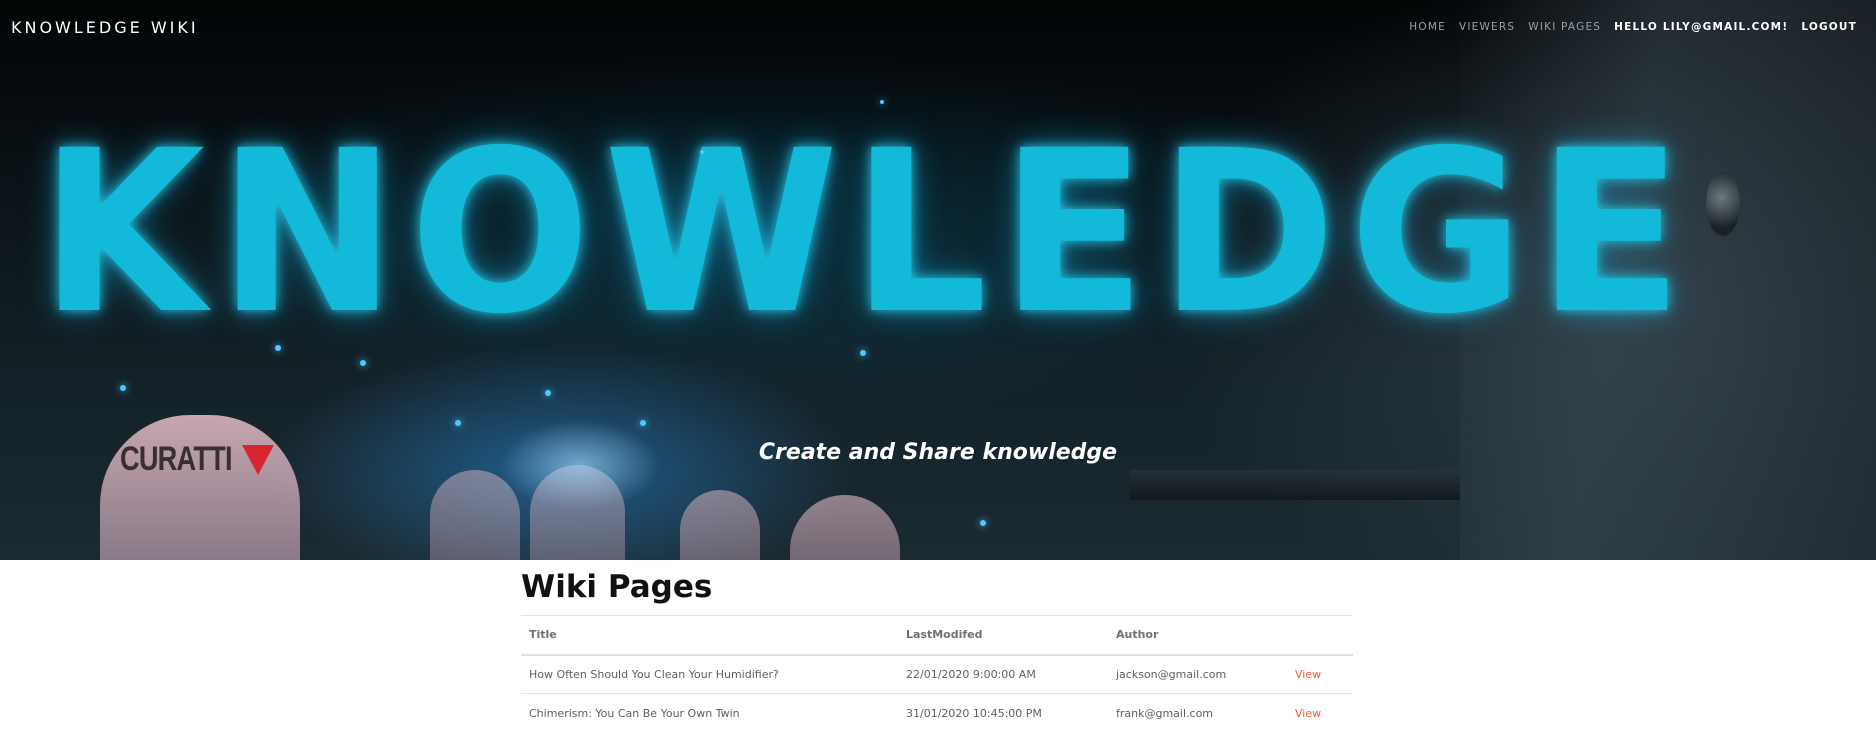 The width and height of the screenshot is (1876, 741). What do you see at coordinates (1197, 674) in the screenshot?
I see `cell-author: jackson@gmail.com` at bounding box center [1197, 674].